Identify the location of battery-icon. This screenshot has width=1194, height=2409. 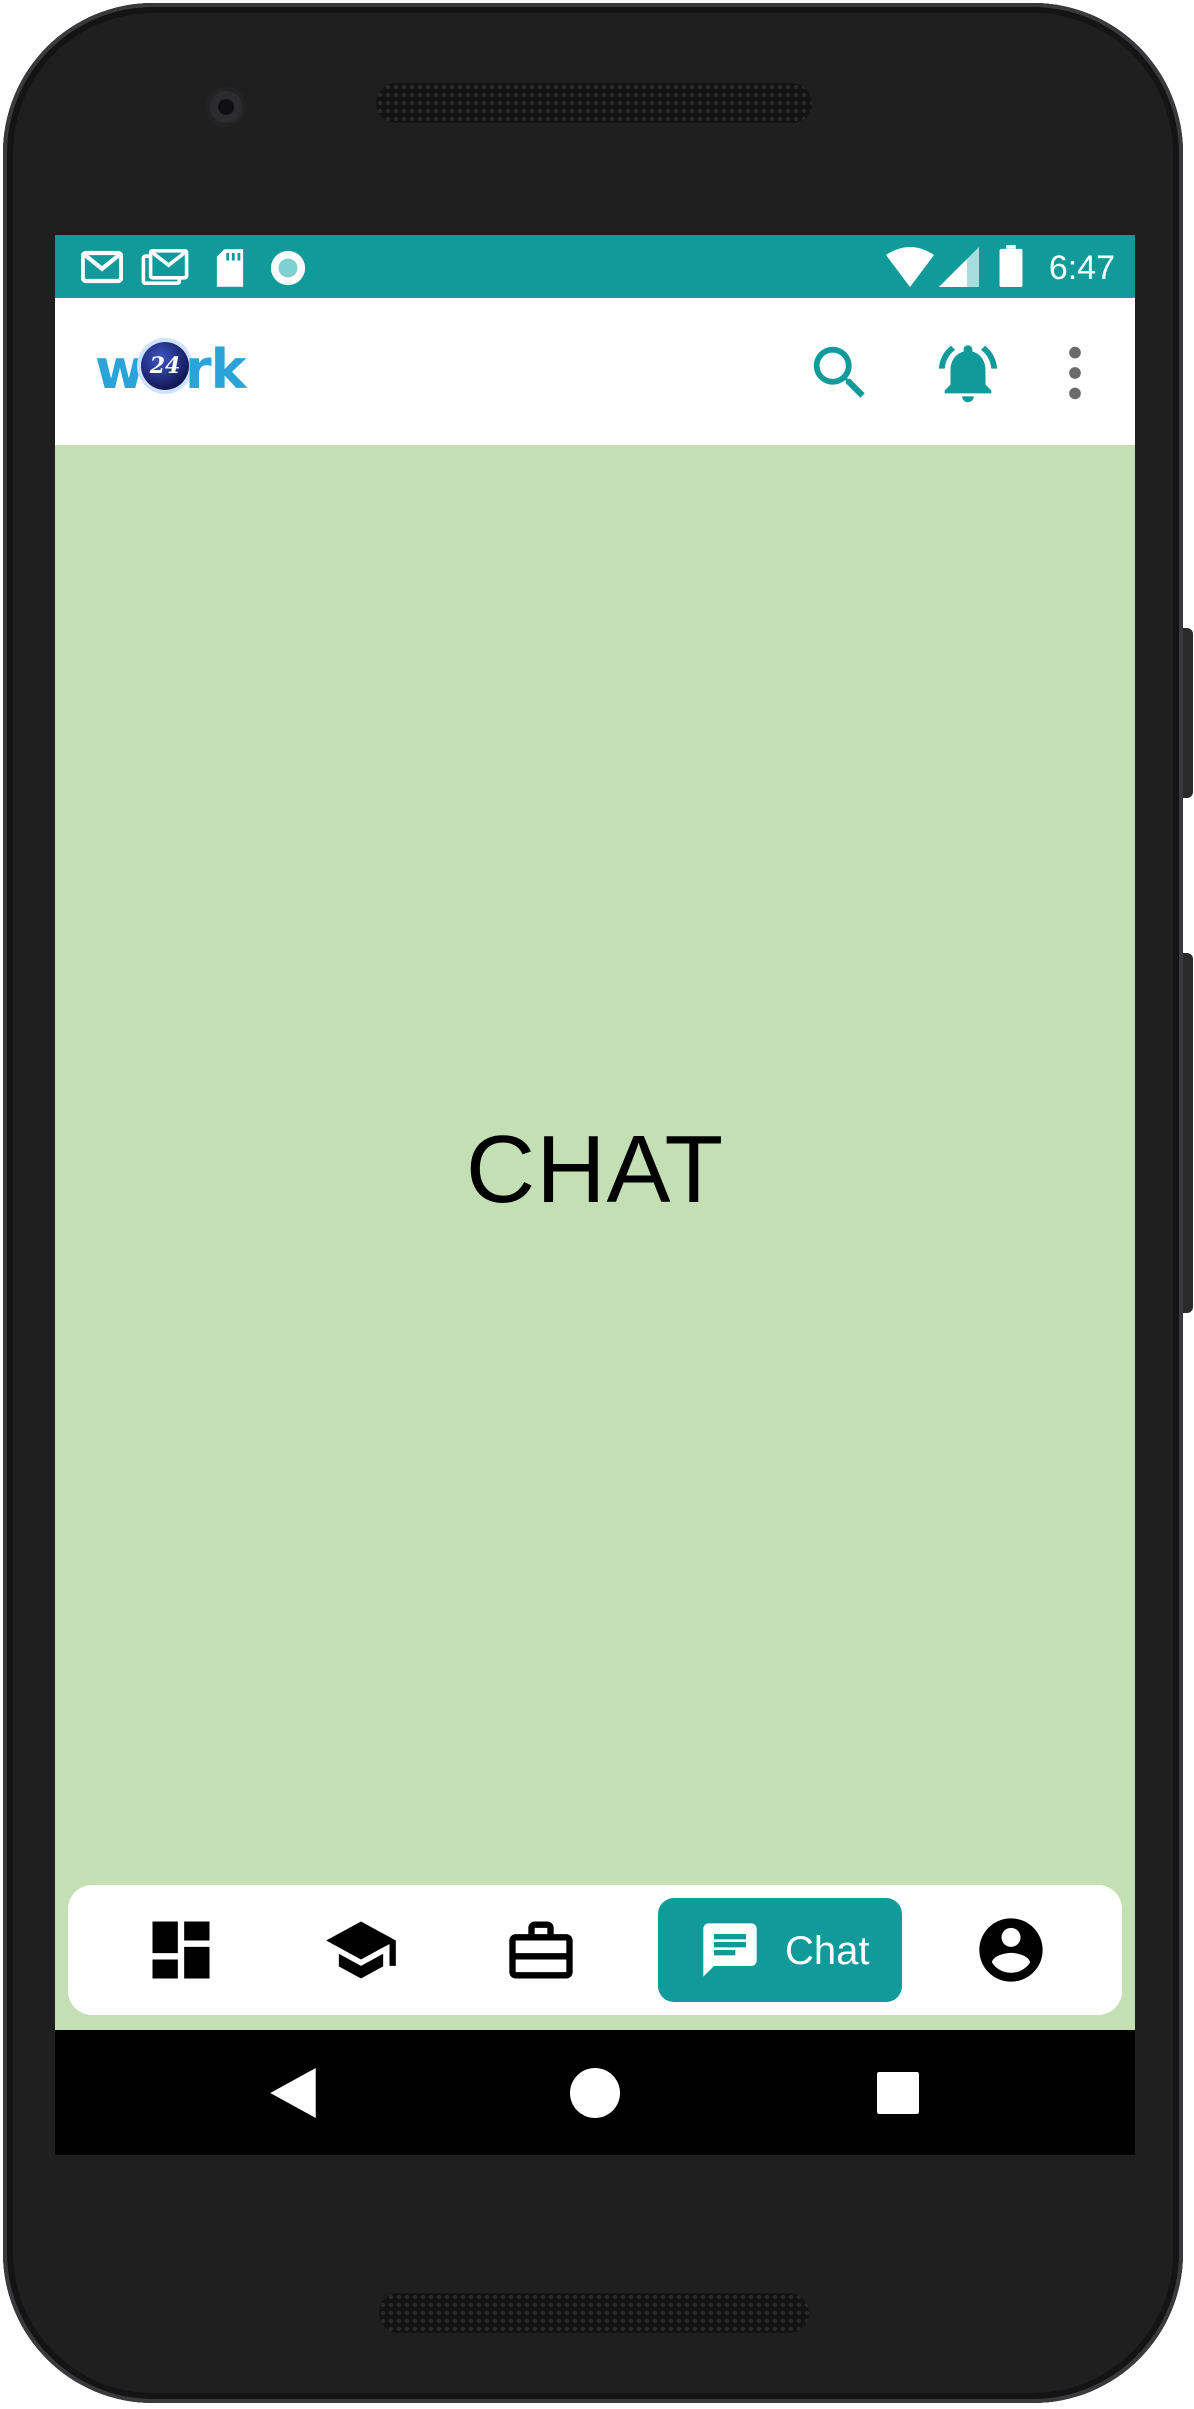
(1011, 266).